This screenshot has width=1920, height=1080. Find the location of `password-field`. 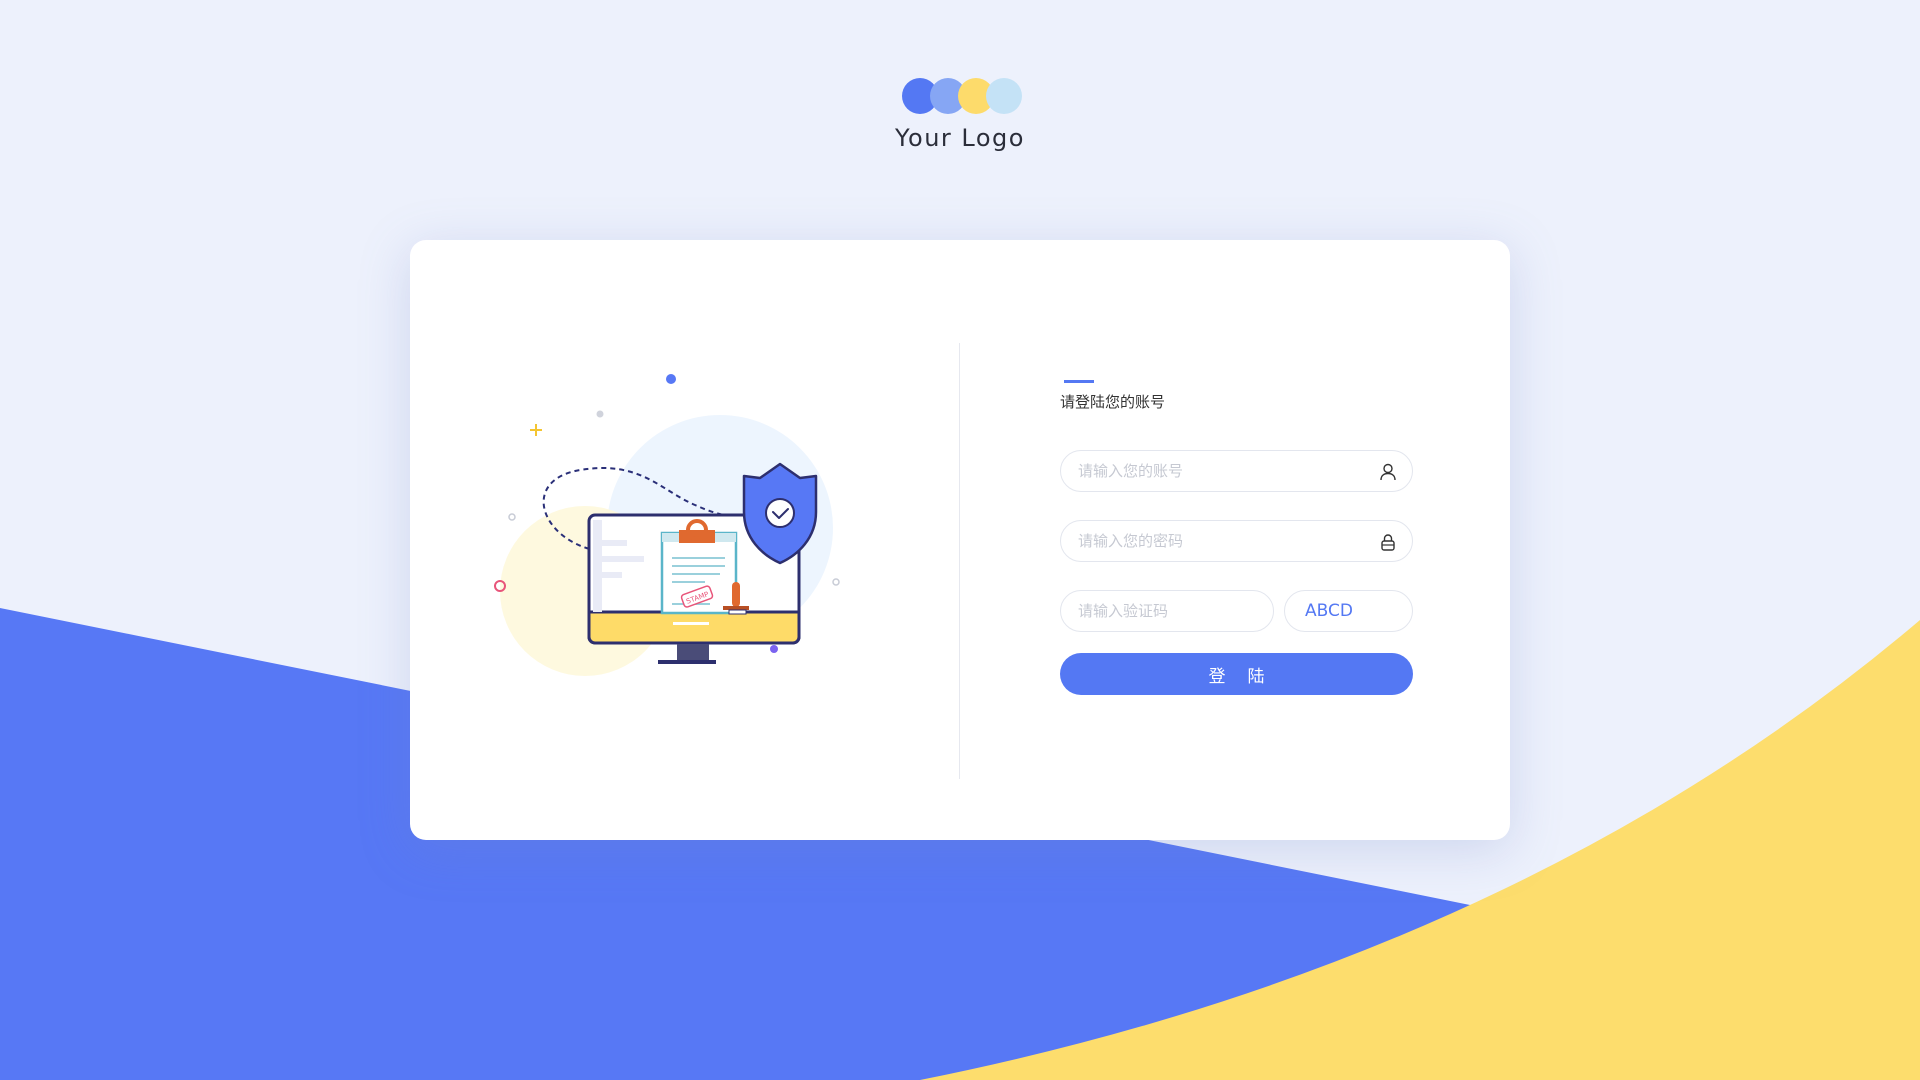

password-field is located at coordinates (1236, 541).